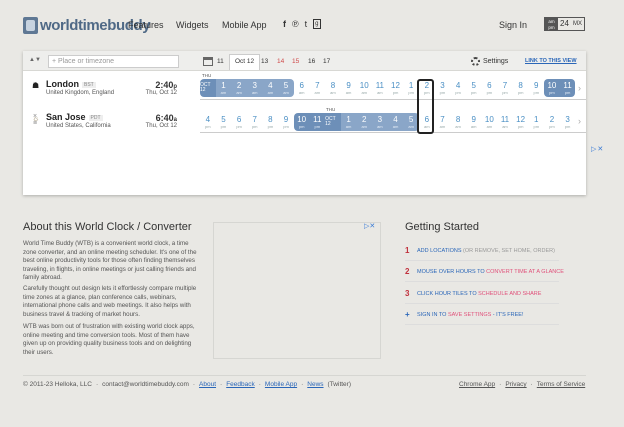  Describe the element at coordinates (326, 61) in the screenshot. I see `day-tab: 17` at that location.